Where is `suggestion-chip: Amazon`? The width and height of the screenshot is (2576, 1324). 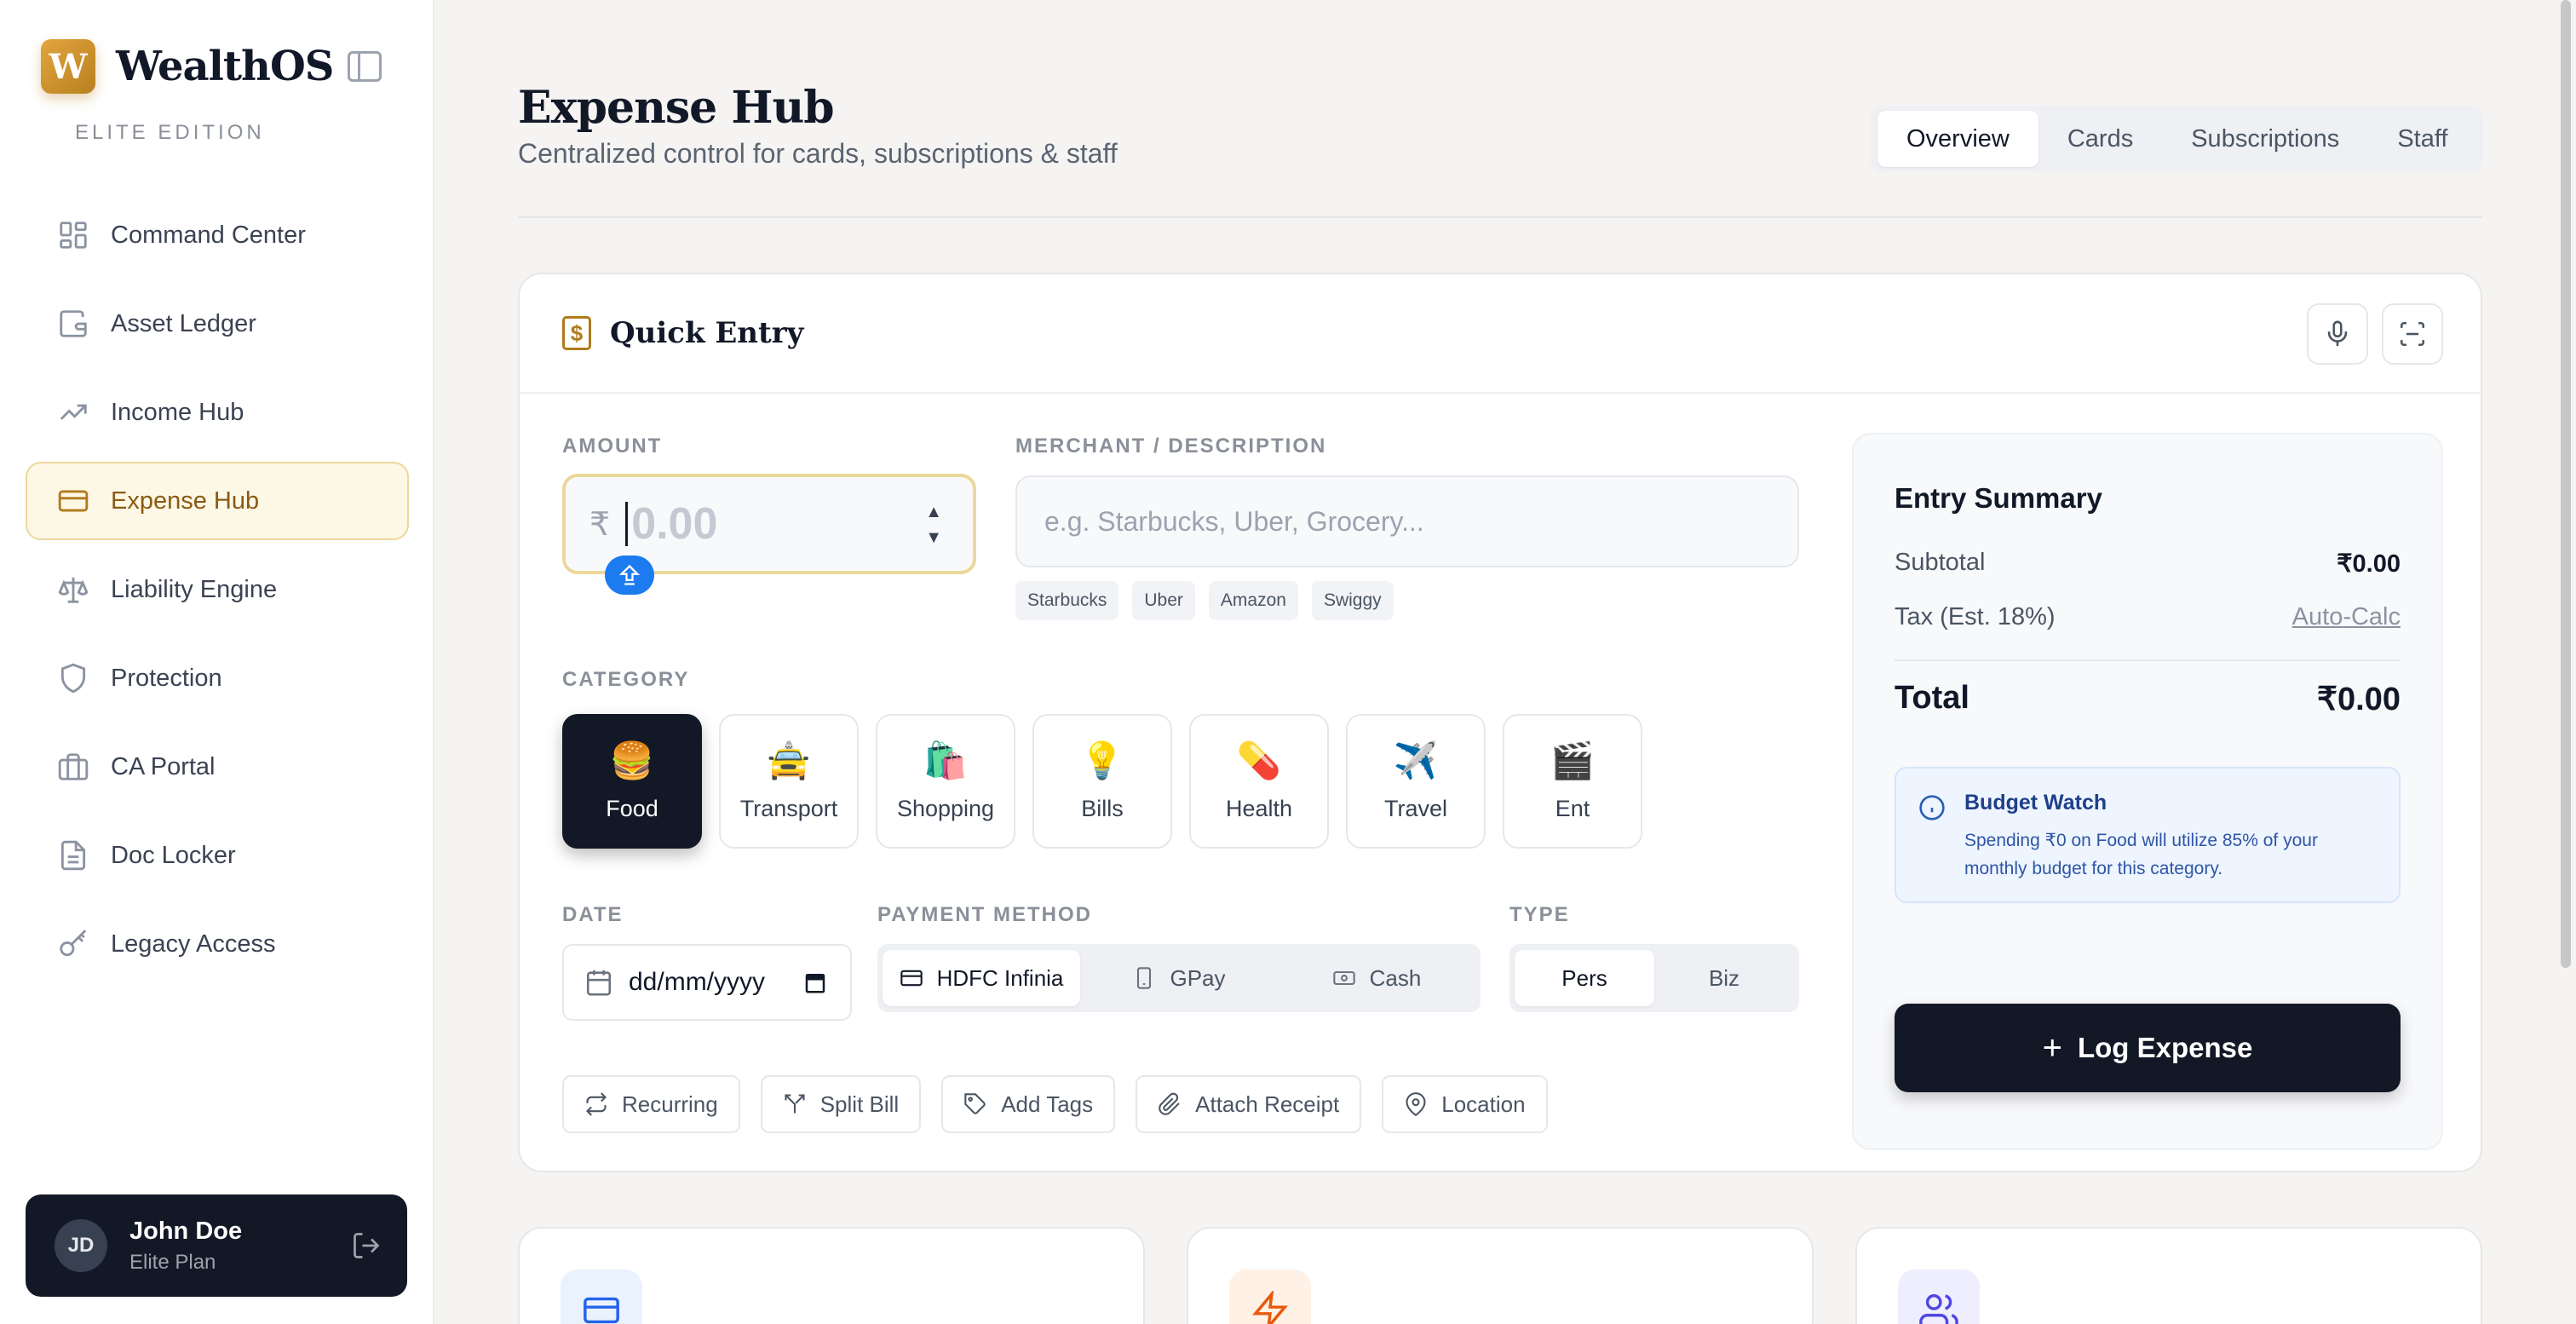 suggestion-chip: Amazon is located at coordinates (1253, 601).